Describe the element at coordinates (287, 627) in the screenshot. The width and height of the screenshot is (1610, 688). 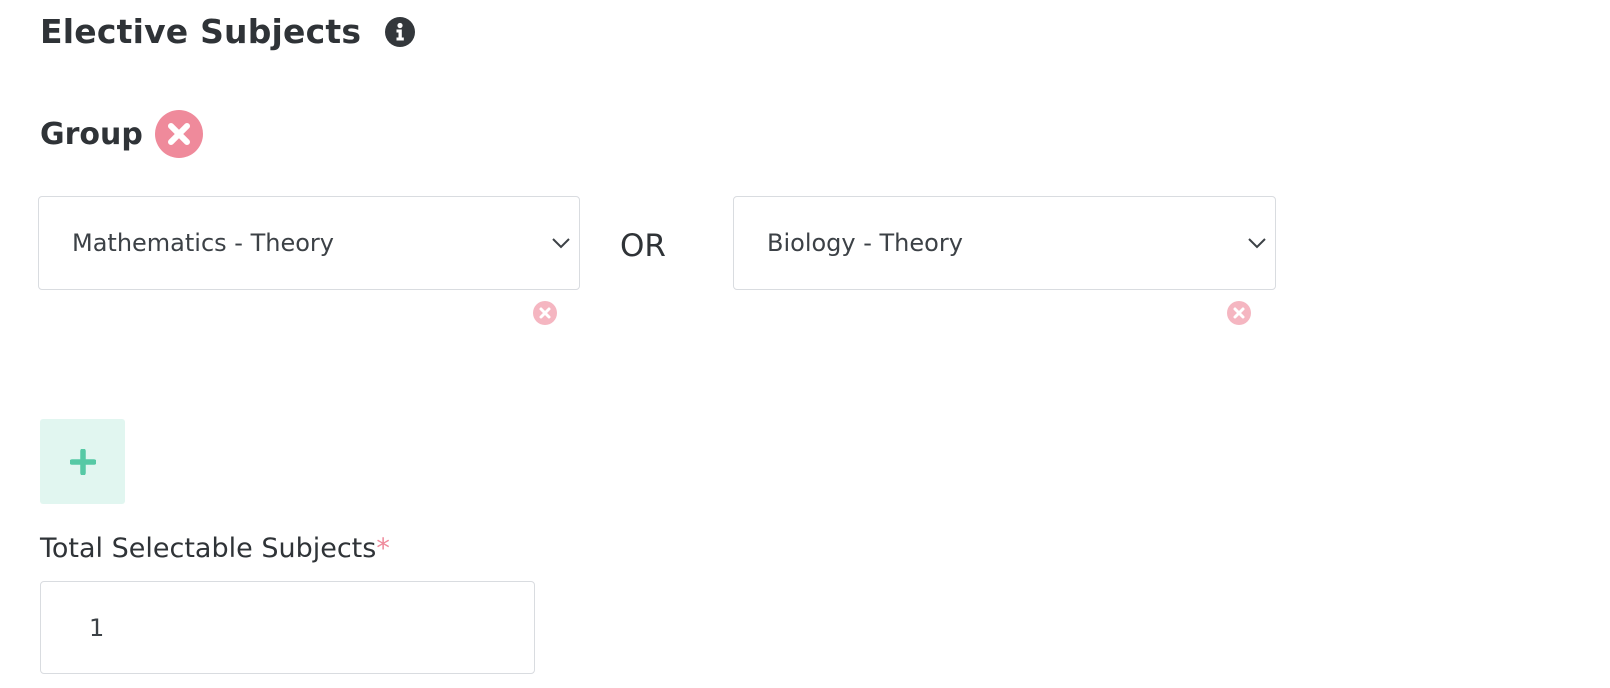
I see `total-selectable-input` at that location.